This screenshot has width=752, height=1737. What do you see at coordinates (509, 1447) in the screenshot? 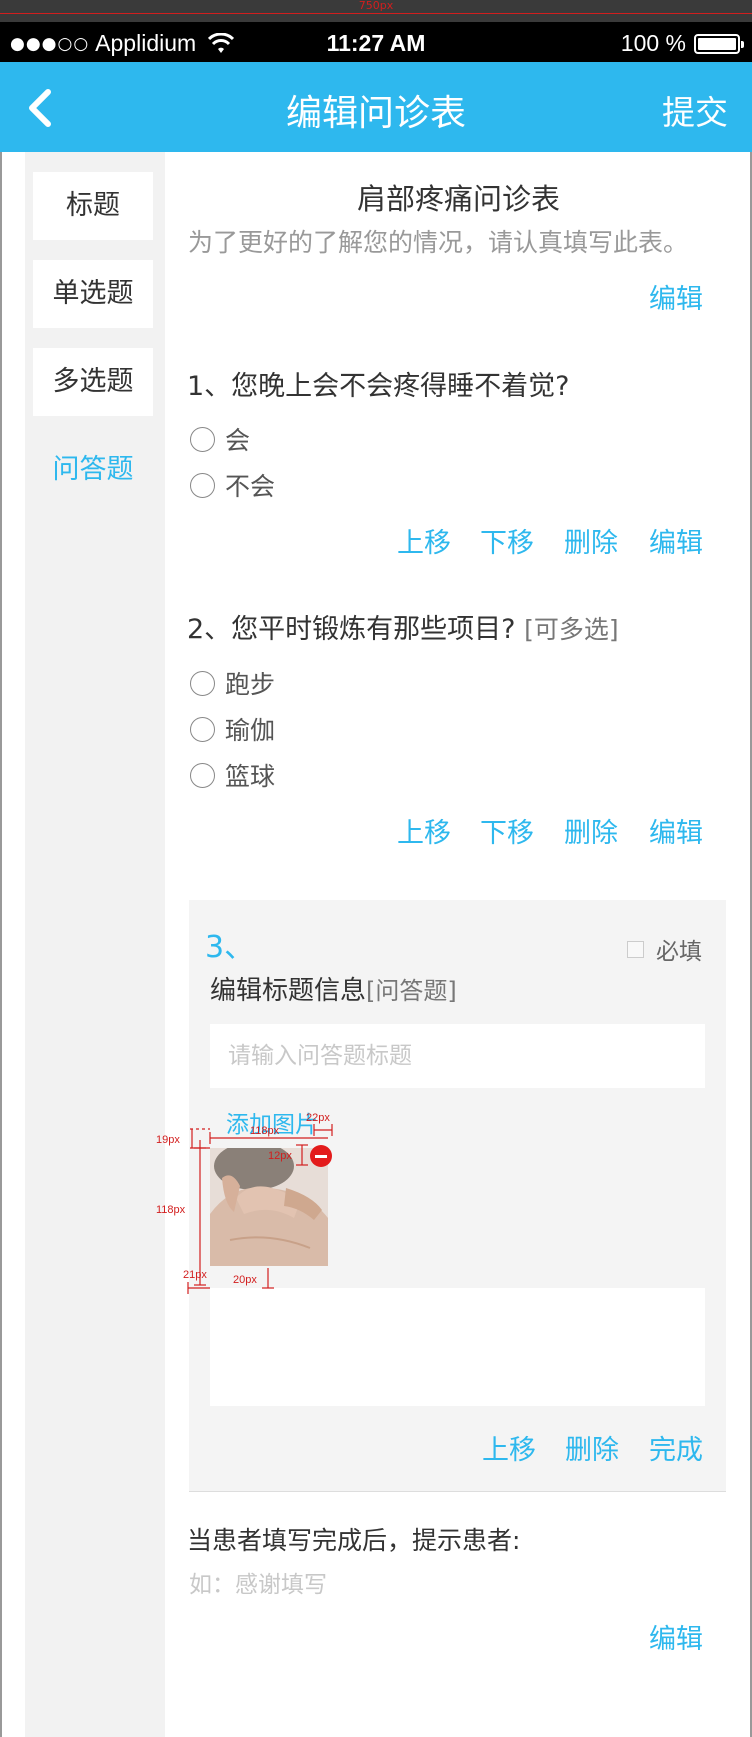
I see `q3-move-up-button: 上移` at bounding box center [509, 1447].